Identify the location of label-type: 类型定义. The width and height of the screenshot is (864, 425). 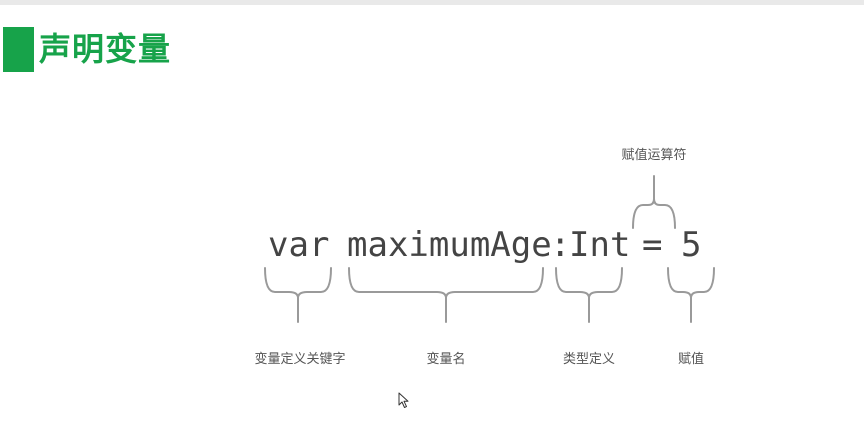
(589, 359).